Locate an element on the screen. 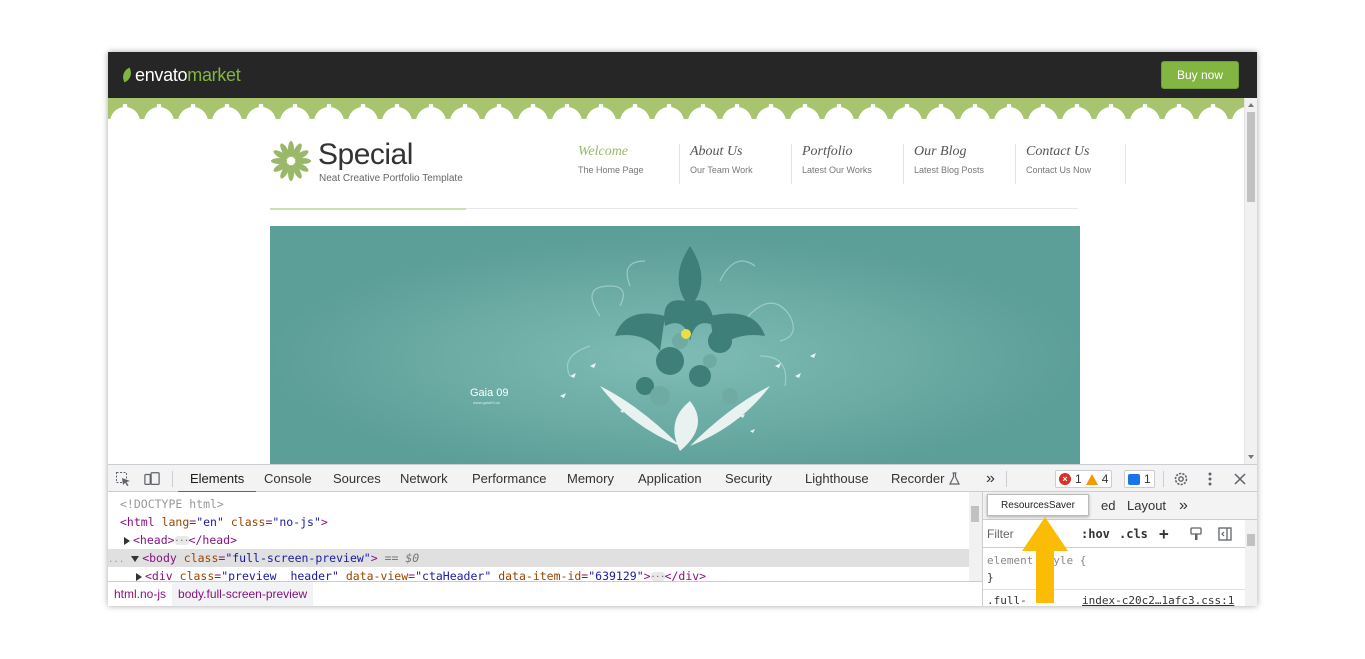 The height and width of the screenshot is (659, 1365). nav-subtitle: Latest Our Works is located at coordinates (837, 170).